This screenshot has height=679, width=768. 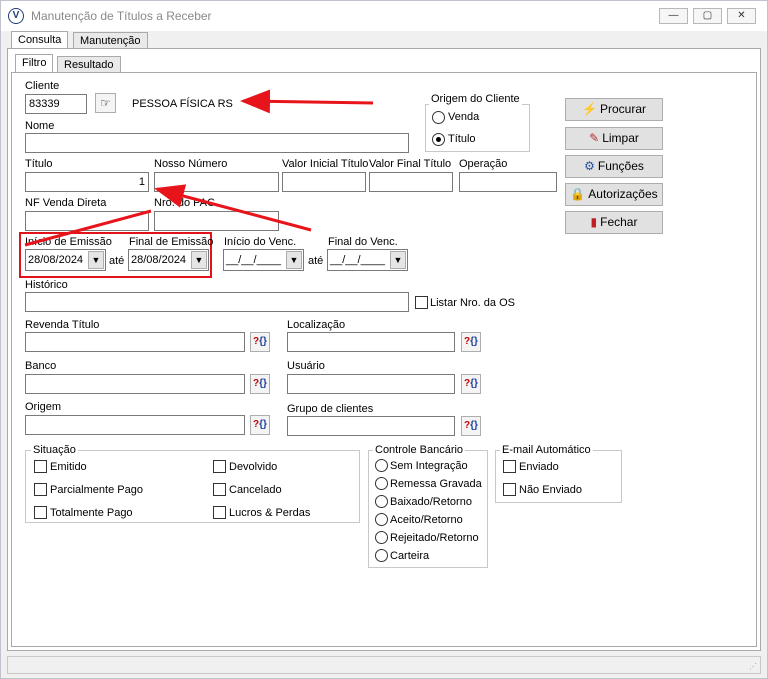 I want to click on close-button: ✕, so click(x=741, y=16).